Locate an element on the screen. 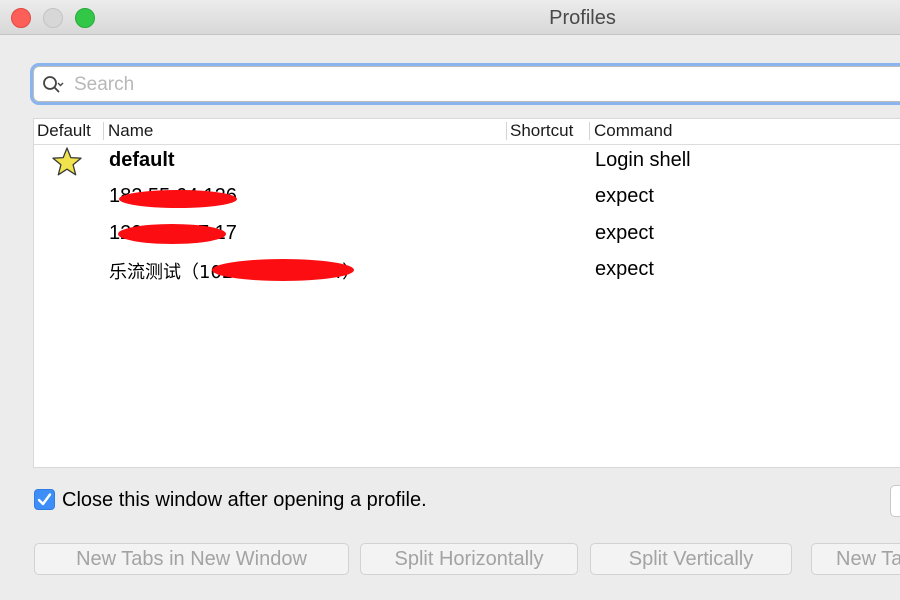 The width and height of the screenshot is (900, 600). default-star-icon is located at coordinates (67, 161).